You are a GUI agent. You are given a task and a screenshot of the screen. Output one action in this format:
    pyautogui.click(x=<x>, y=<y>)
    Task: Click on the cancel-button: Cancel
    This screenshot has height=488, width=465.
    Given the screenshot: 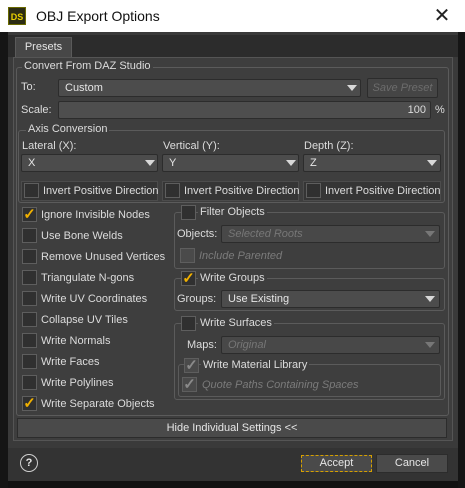 What is the action you would take?
    pyautogui.click(x=412, y=463)
    